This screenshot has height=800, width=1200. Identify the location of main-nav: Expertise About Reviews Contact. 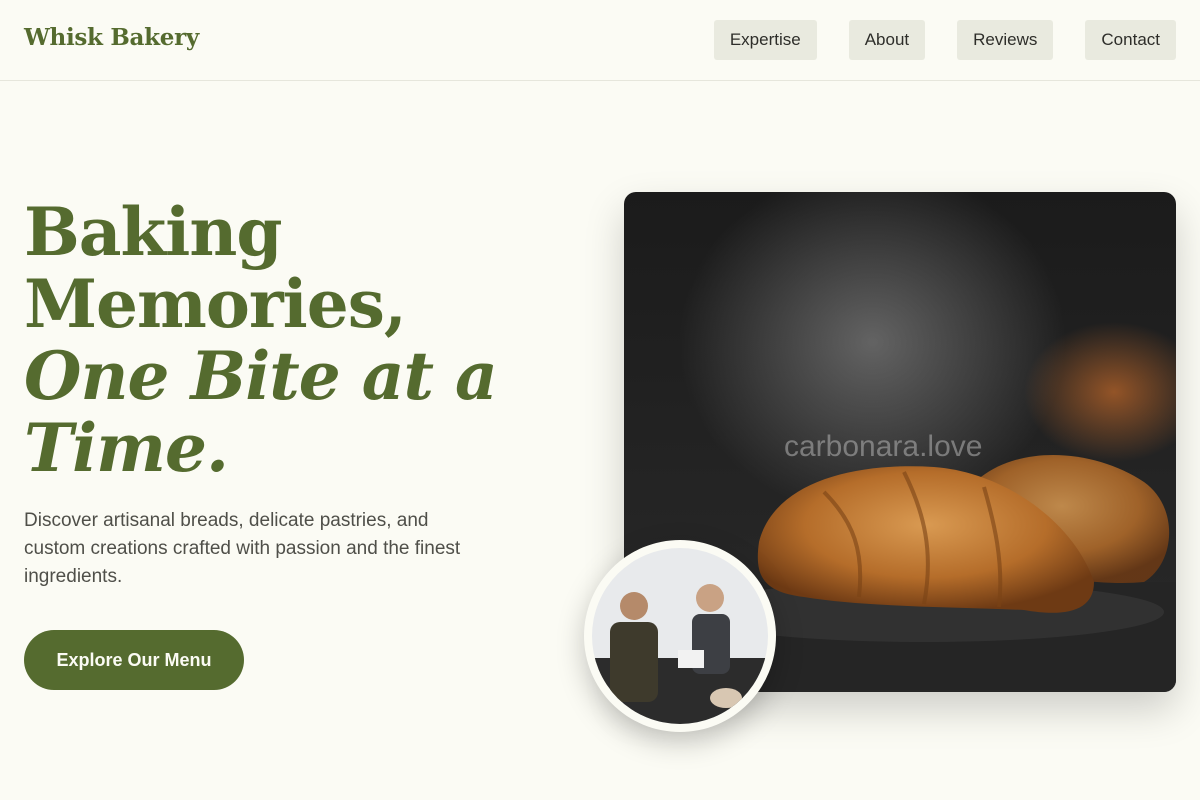
(944, 40).